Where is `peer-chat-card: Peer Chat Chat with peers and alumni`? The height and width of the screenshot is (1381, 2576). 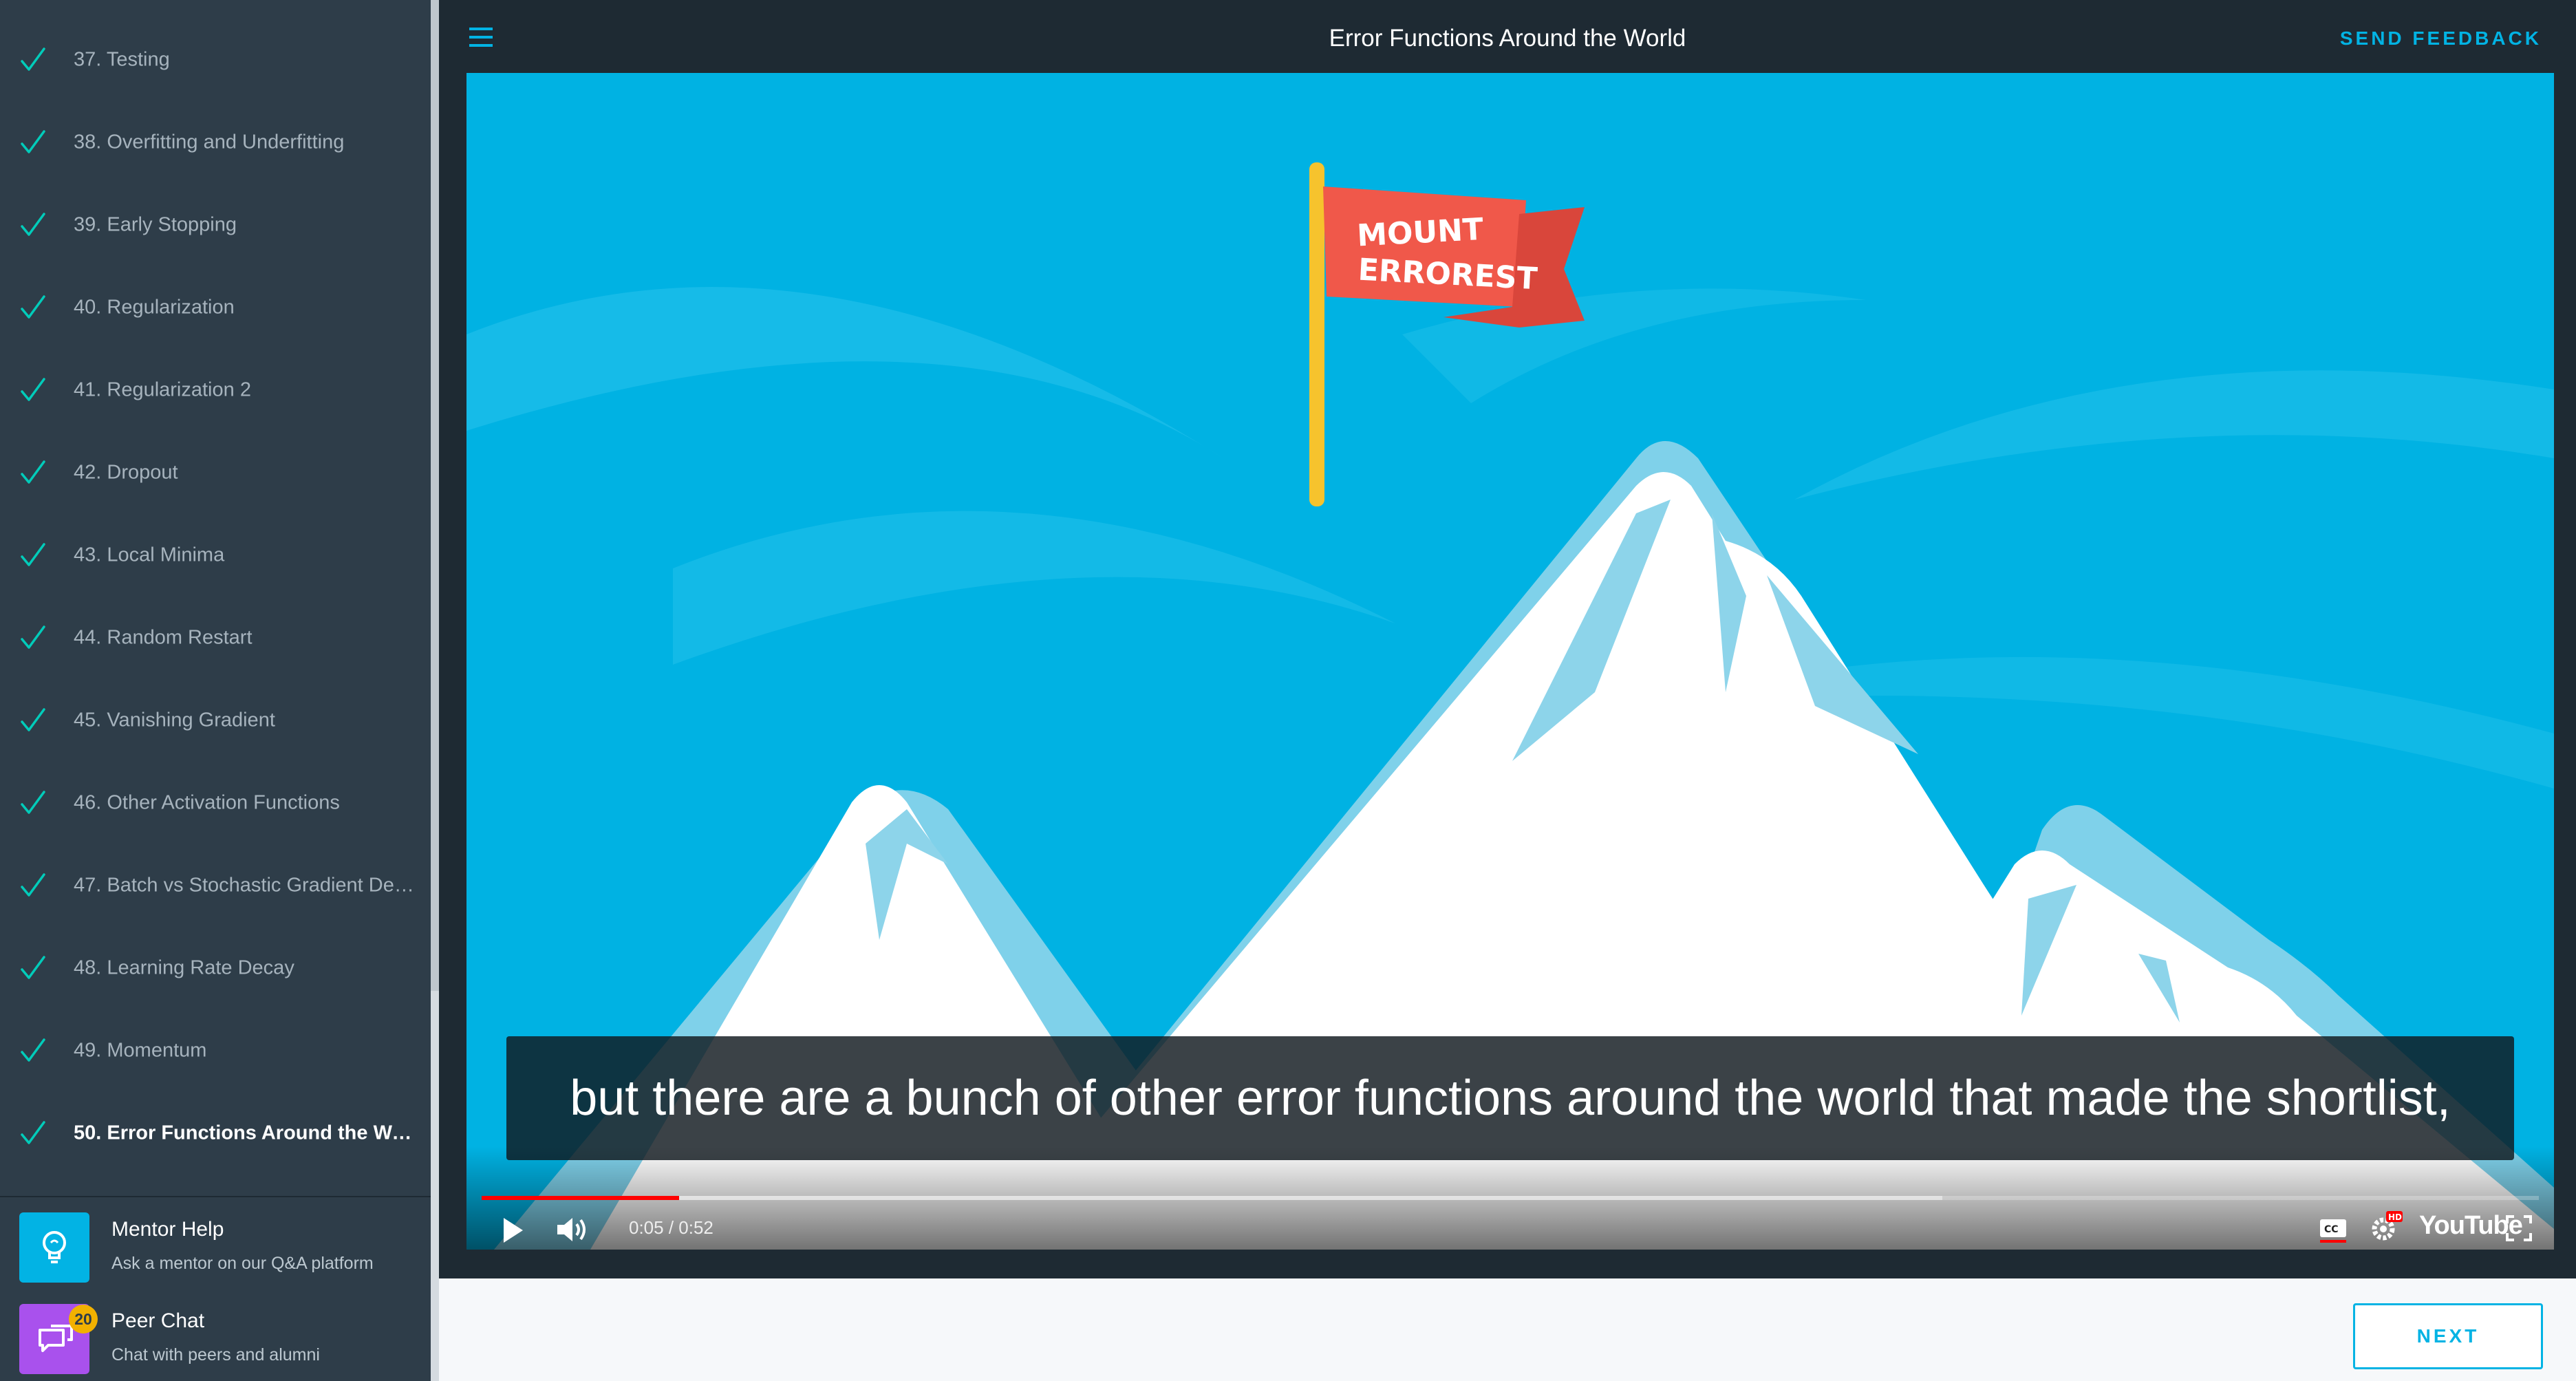 peer-chat-card: Peer Chat Chat with peers and alumni is located at coordinates (216, 1335).